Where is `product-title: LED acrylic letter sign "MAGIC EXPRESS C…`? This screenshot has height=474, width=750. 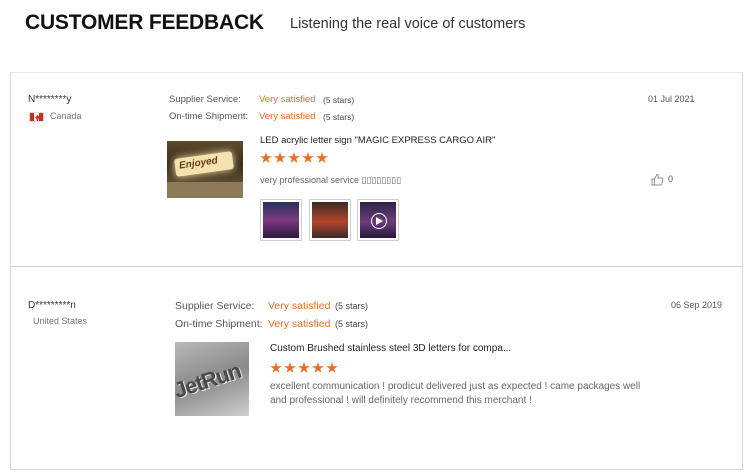
product-title: LED acrylic letter sign "MAGIC EXPRESS C… is located at coordinates (377, 140).